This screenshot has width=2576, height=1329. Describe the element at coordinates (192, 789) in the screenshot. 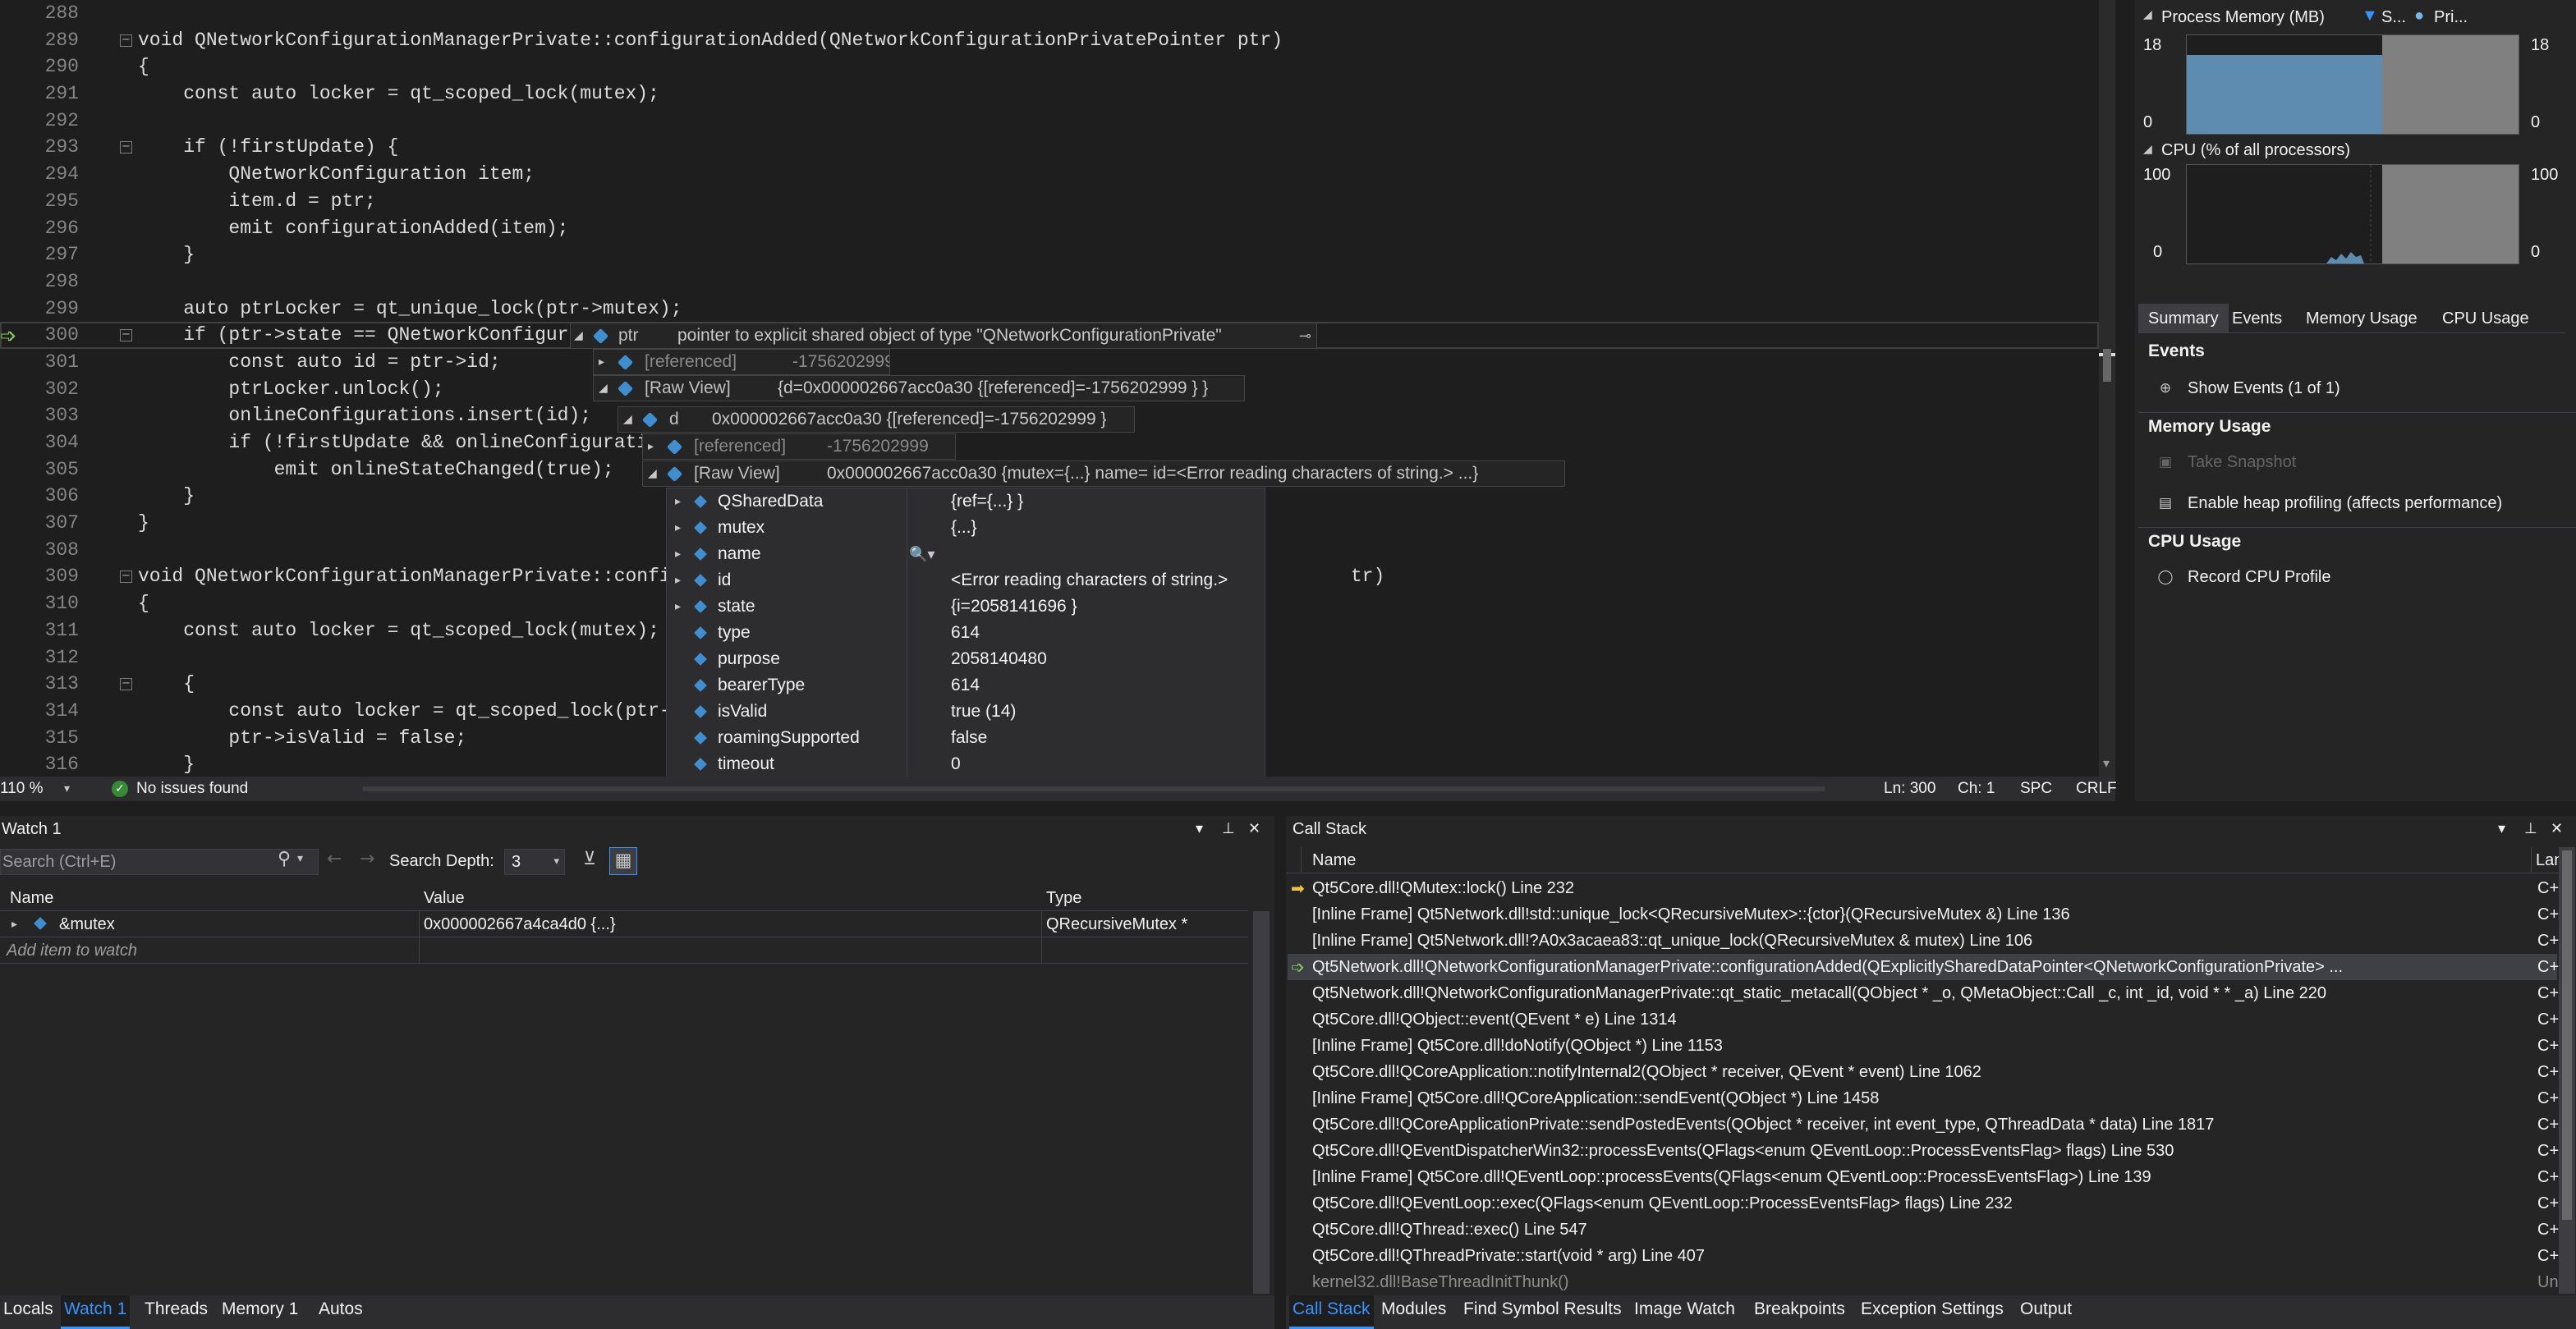

I see `issues-status: No issues found` at that location.